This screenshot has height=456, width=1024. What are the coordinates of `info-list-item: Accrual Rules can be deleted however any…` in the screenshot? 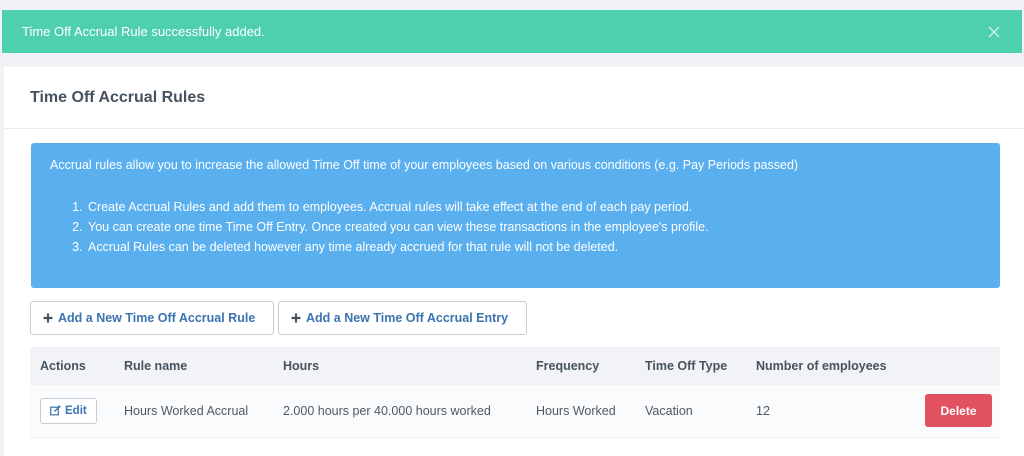 It's located at (533, 247).